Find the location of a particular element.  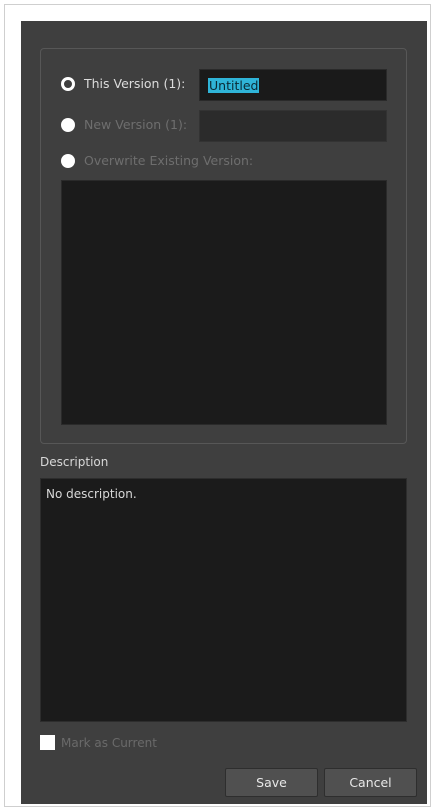

mark-as-current-label: Mark as Current is located at coordinates (109, 742).